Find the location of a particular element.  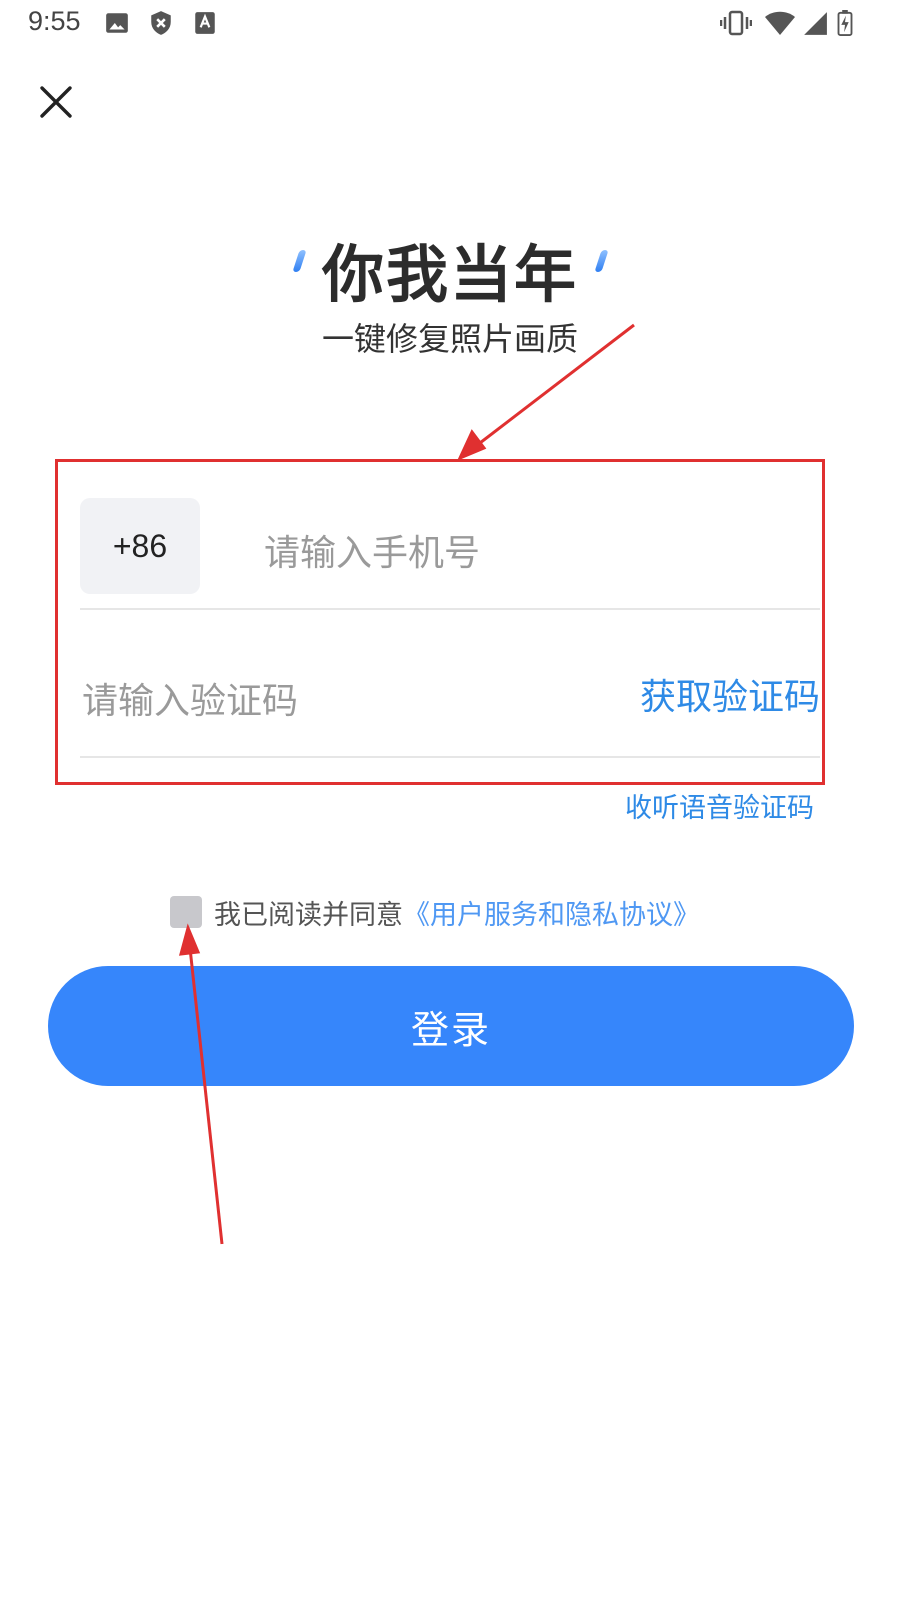

signal-icon is located at coordinates (815, 23).